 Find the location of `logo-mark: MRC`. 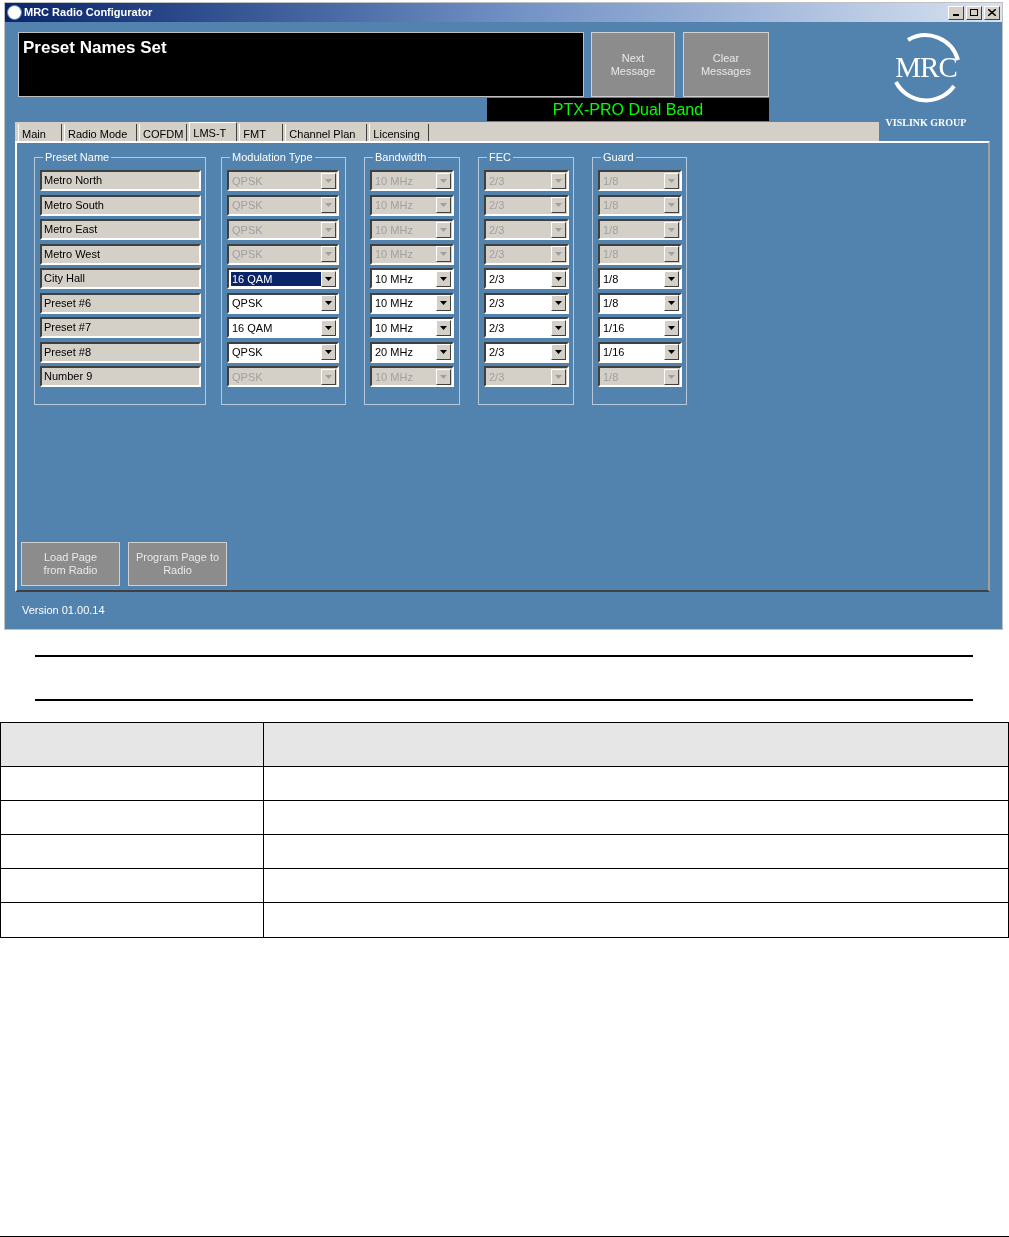

logo-mark: MRC is located at coordinates (926, 68).